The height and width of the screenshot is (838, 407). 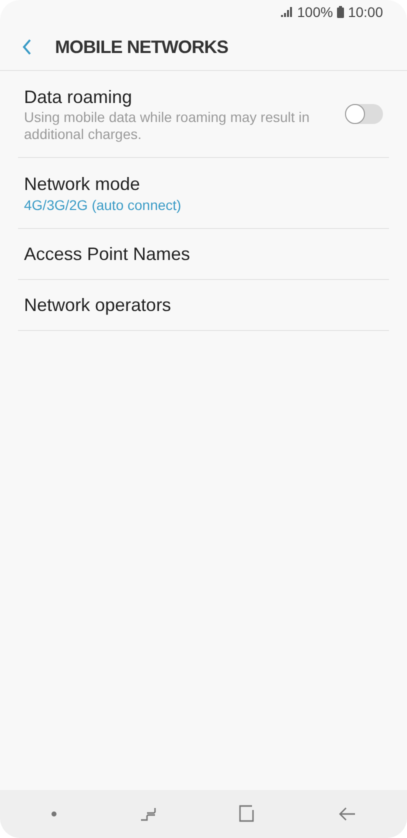 I want to click on toggle-switch, so click(x=364, y=114).